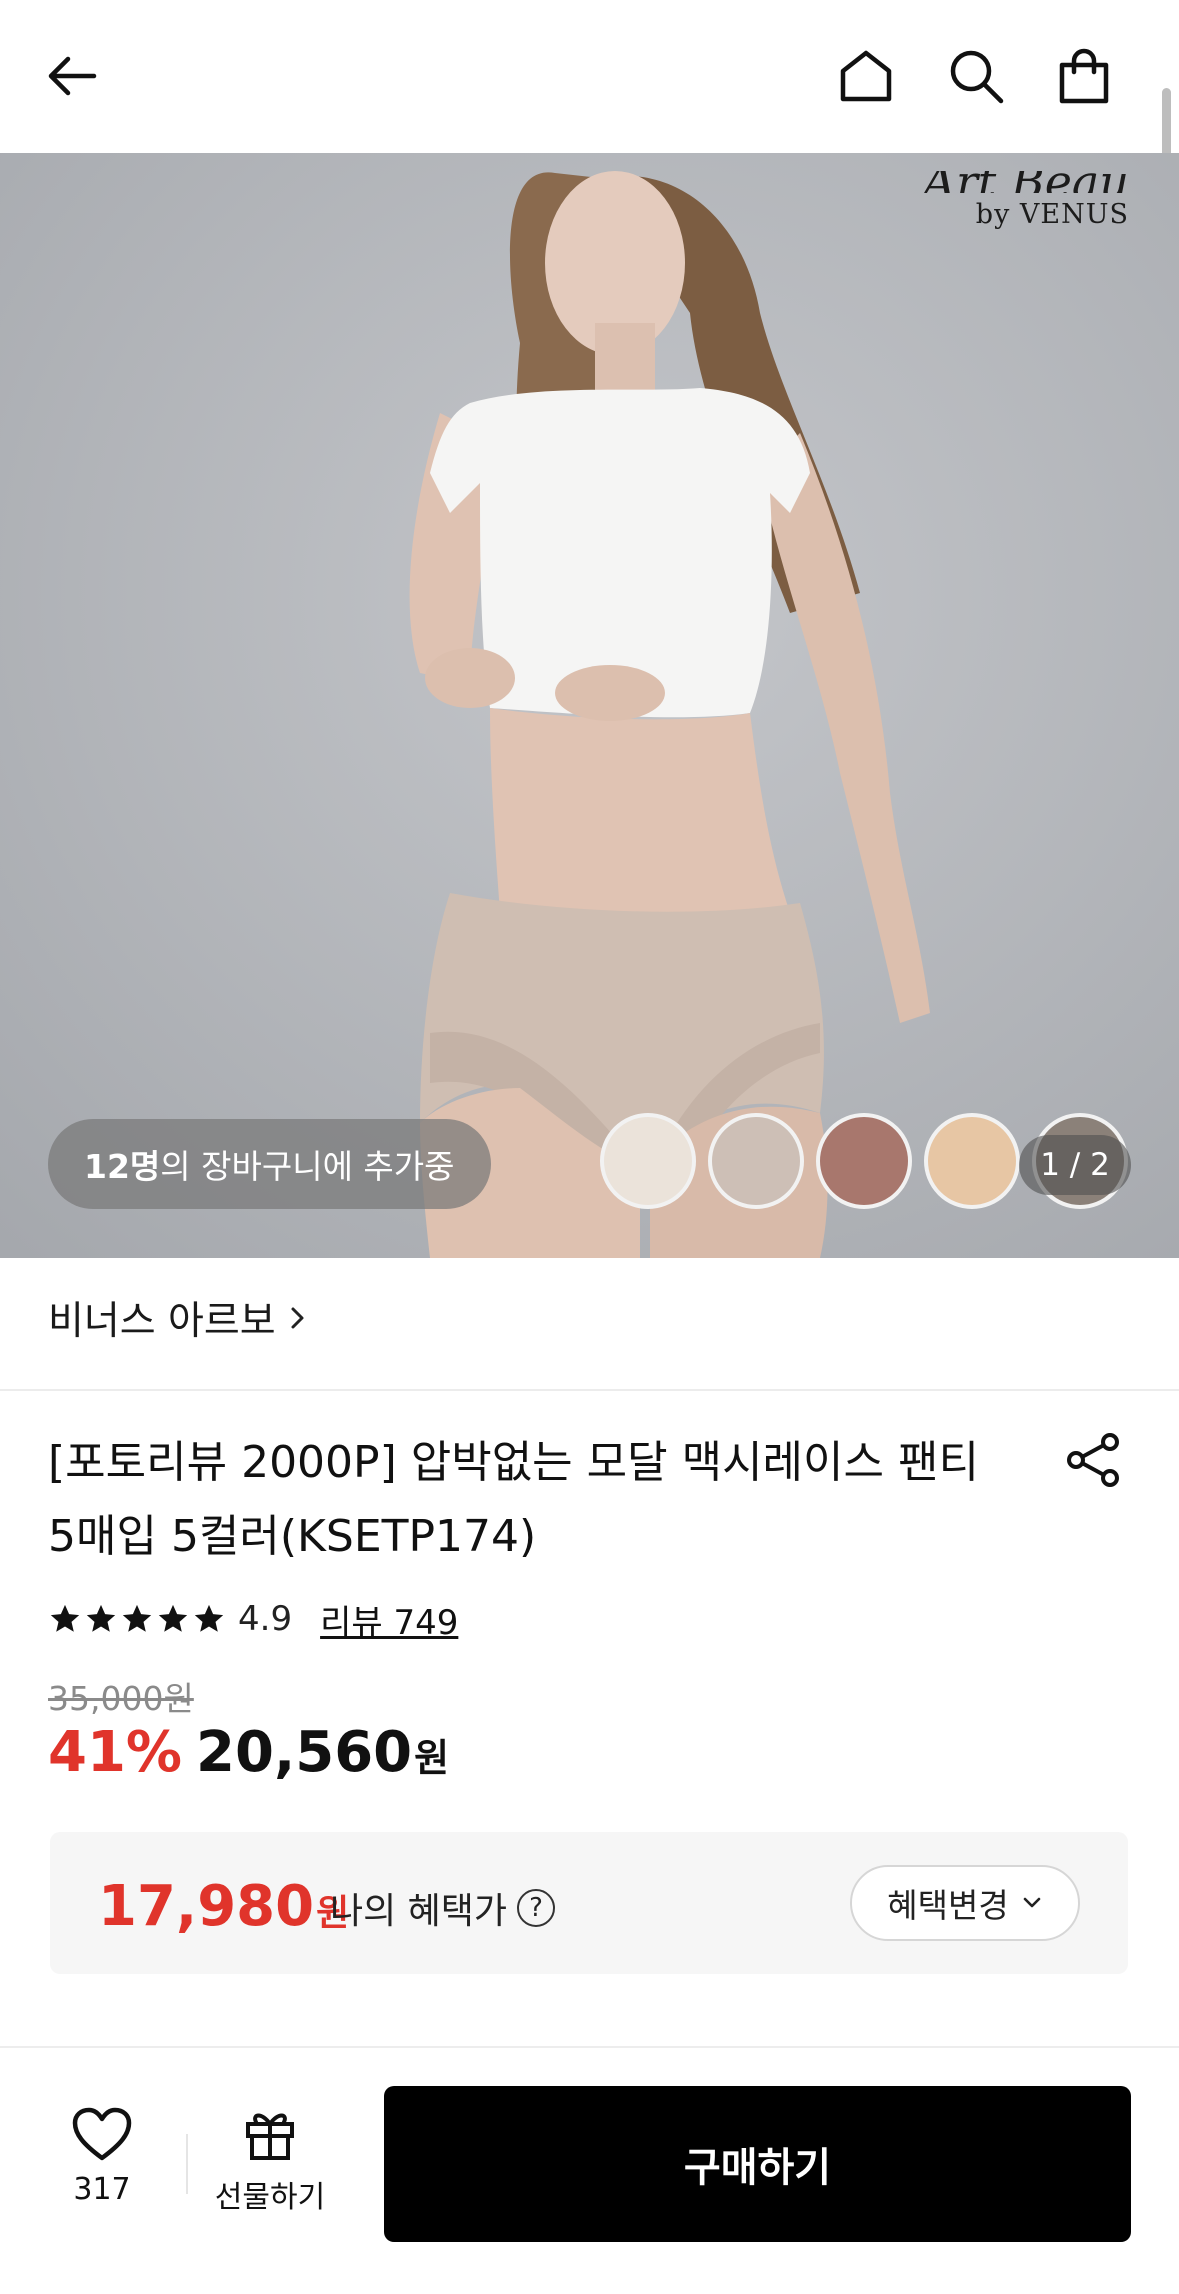 This screenshot has width=1179, height=2294. I want to click on bottom-divider, so click(187, 2164).